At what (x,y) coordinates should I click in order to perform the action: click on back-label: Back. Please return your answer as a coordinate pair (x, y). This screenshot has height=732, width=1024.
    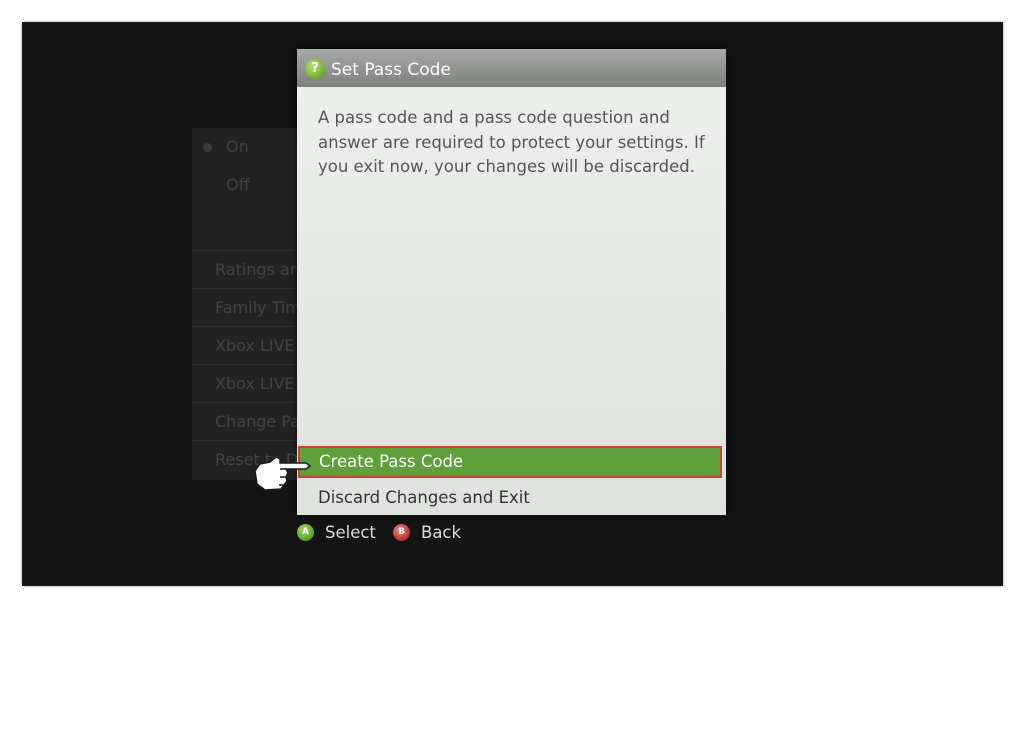
    Looking at the image, I should click on (441, 532).